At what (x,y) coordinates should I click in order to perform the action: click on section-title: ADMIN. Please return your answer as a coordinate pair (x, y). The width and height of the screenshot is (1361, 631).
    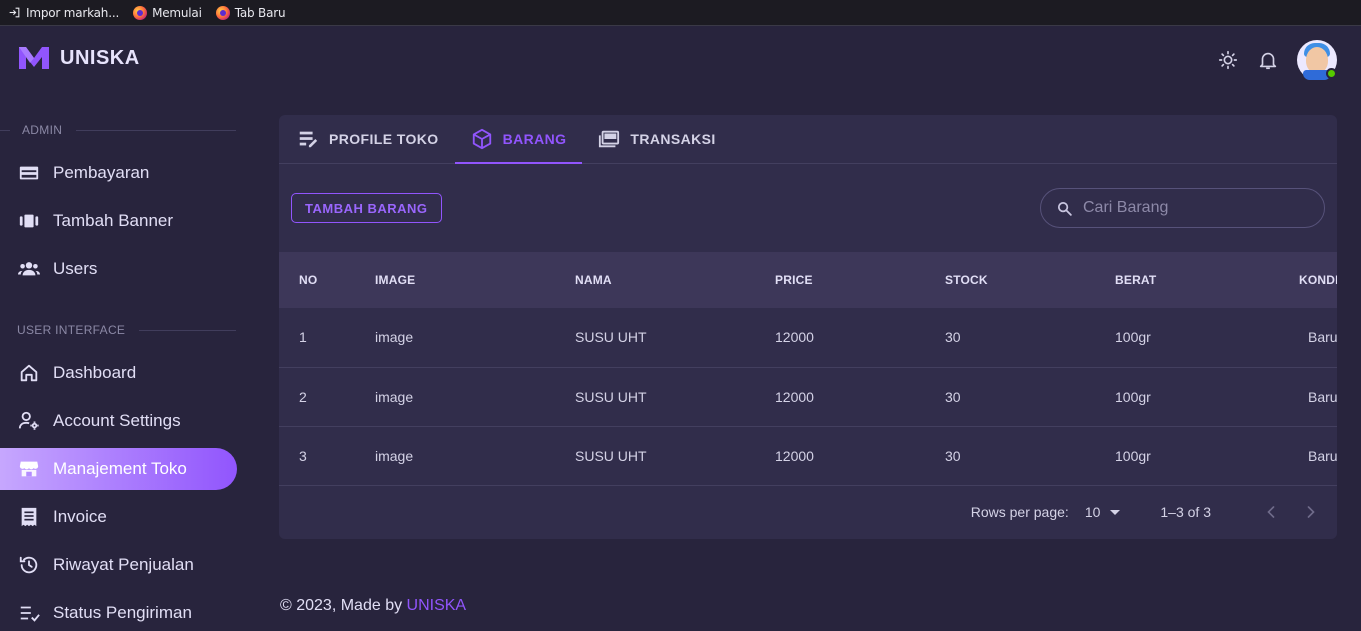
    Looking at the image, I should click on (42, 130).